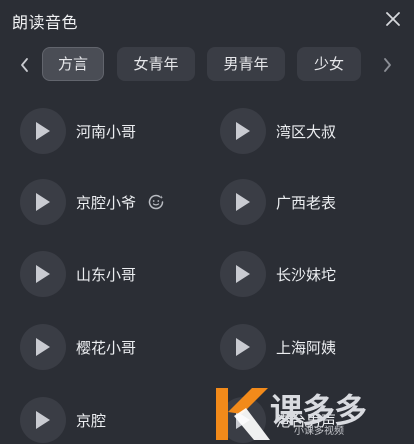 This screenshot has width=414, height=444. I want to click on voice-category-tabs: 方言 女青年 男青年 少女, so click(207, 65).